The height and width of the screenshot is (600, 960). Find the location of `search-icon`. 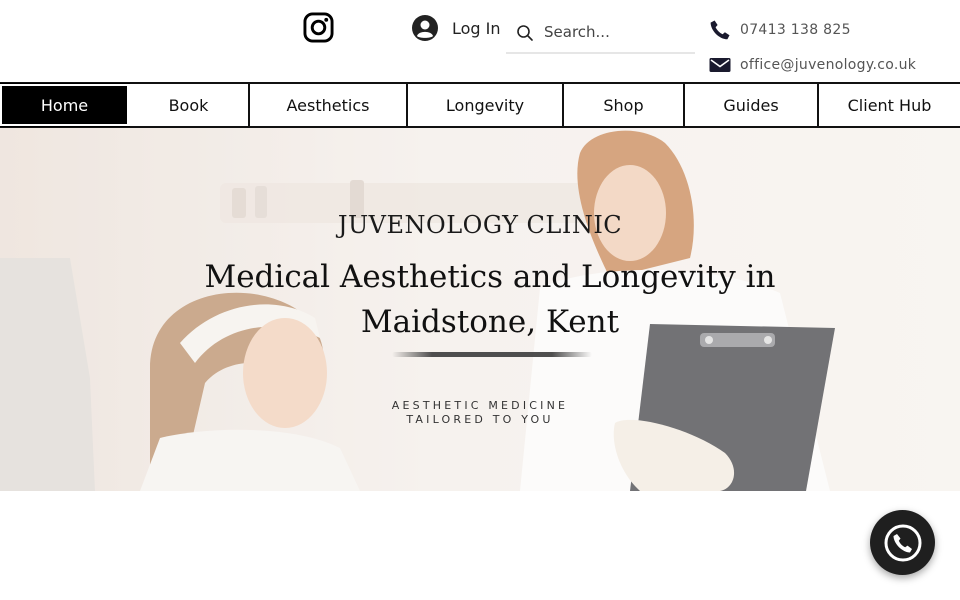

search-icon is located at coordinates (525, 33).